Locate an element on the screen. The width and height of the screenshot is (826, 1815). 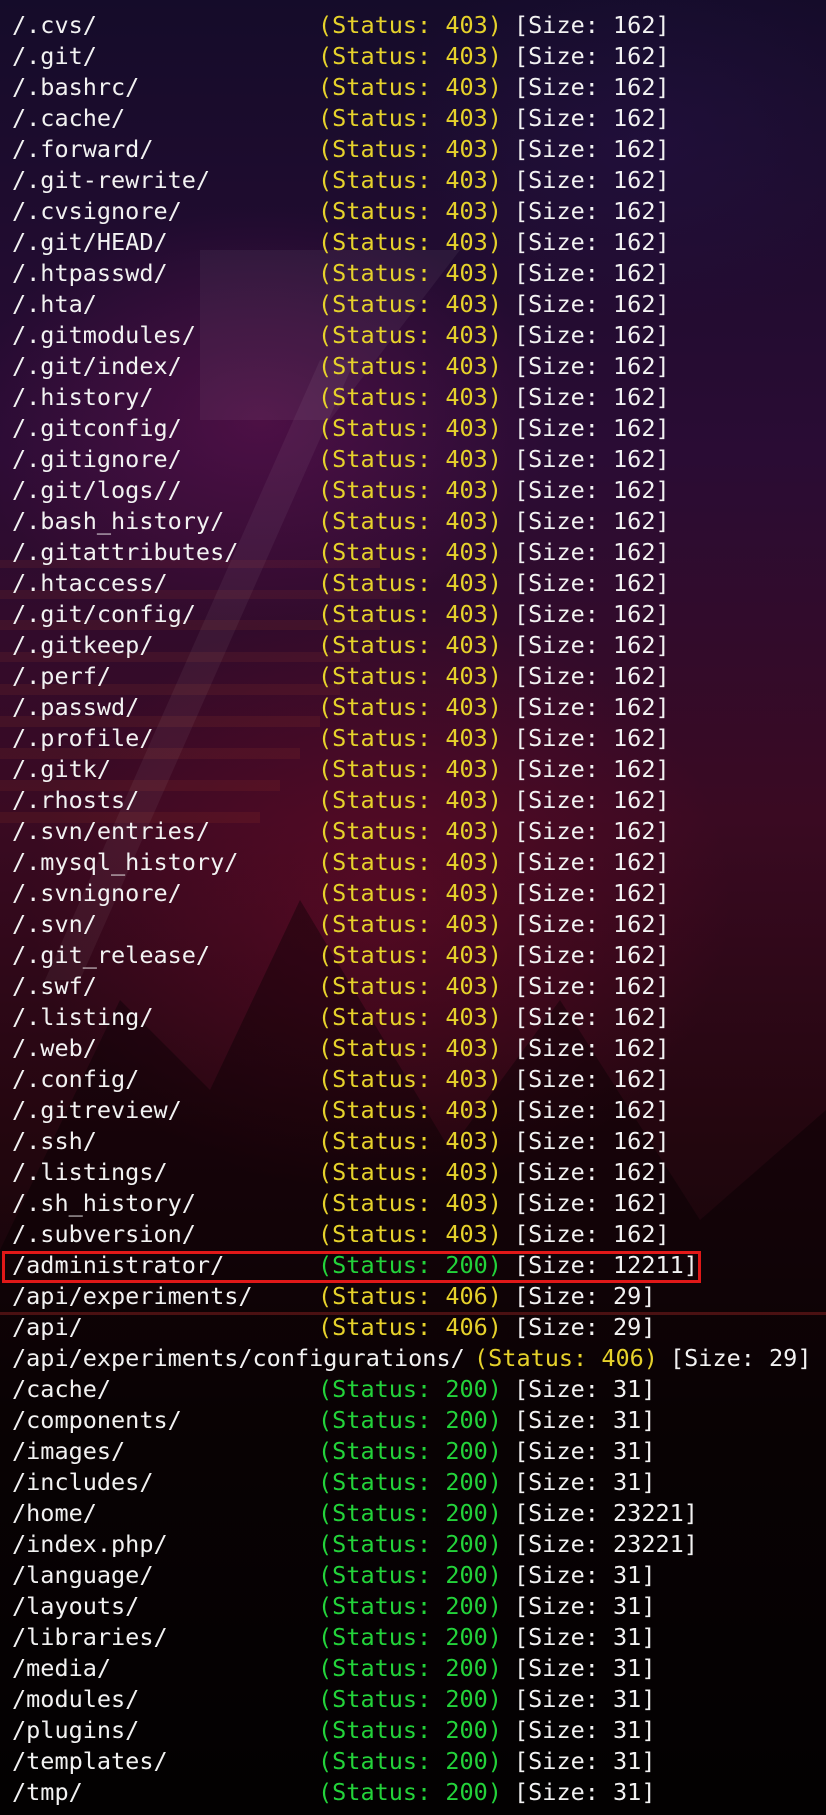
line-path: /.htaccess/ is located at coordinates (90, 583).